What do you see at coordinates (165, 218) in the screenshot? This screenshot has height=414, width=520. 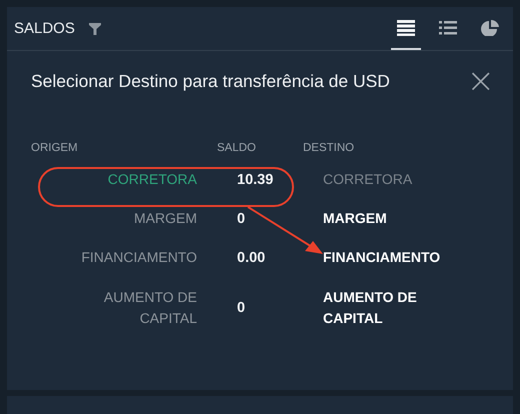 I see `origin-item: MARGEM` at bounding box center [165, 218].